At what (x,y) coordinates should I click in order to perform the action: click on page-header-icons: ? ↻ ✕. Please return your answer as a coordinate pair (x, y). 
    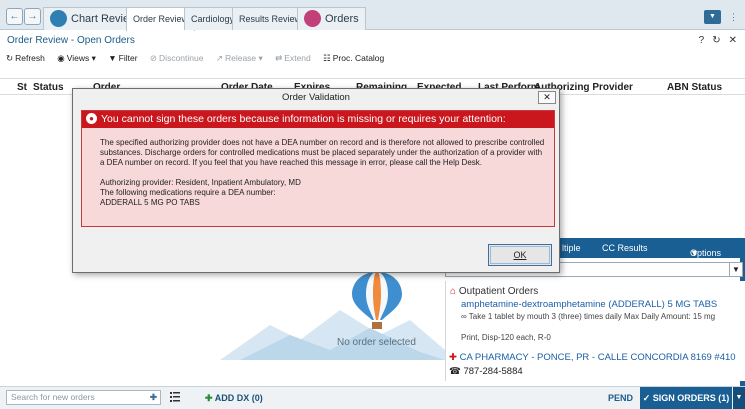
    Looking at the image, I should click on (714, 40).